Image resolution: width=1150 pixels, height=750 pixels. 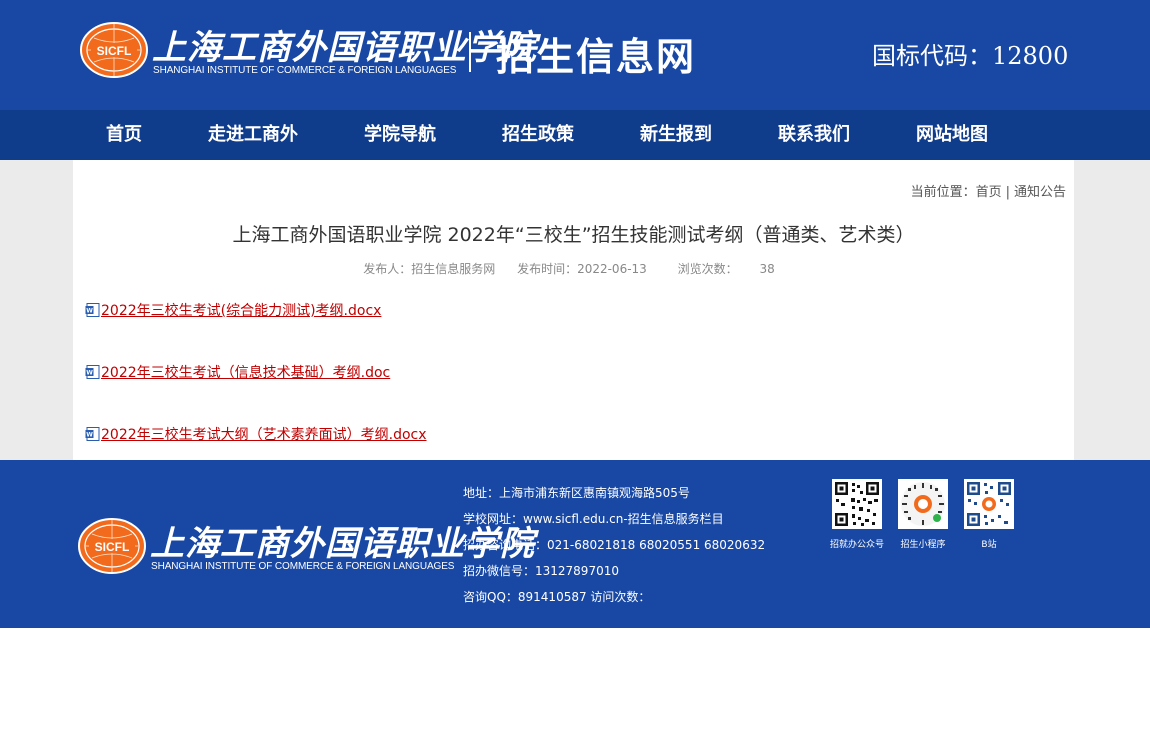 I want to click on article-publish-time: 发布时间：2022-06-13, so click(x=582, y=269).